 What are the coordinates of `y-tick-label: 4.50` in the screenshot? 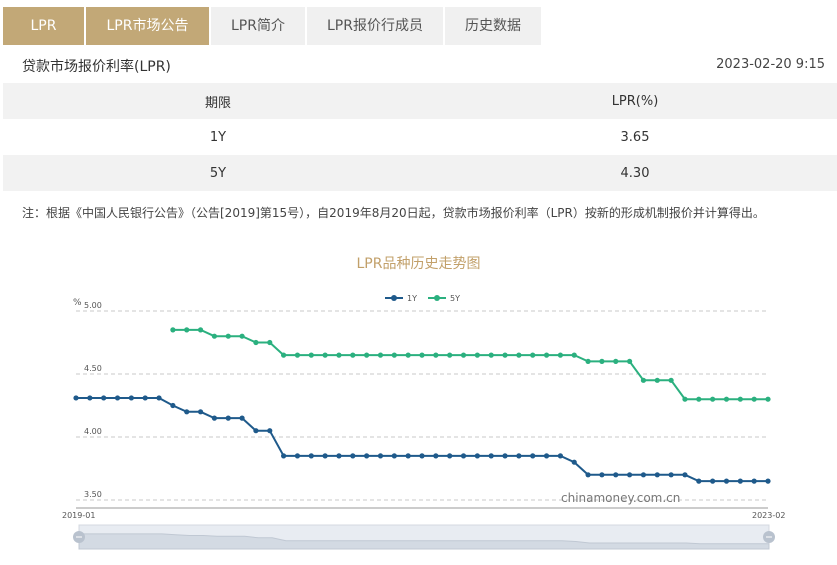 It's located at (93, 368).